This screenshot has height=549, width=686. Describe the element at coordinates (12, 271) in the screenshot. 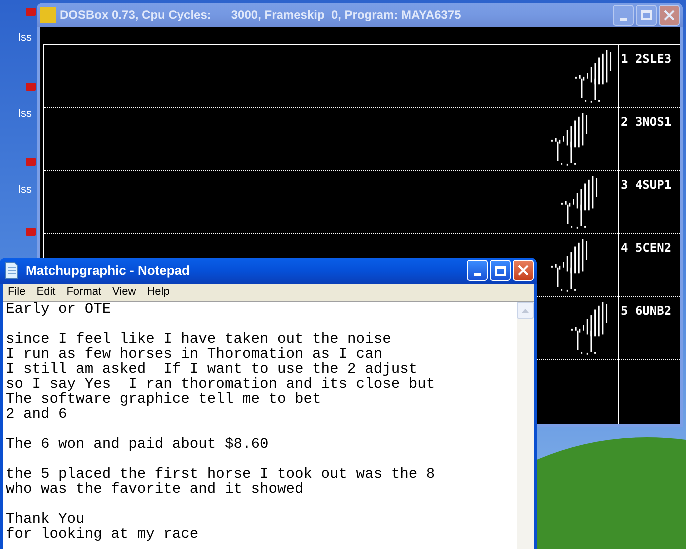

I see `notepad-icon` at that location.